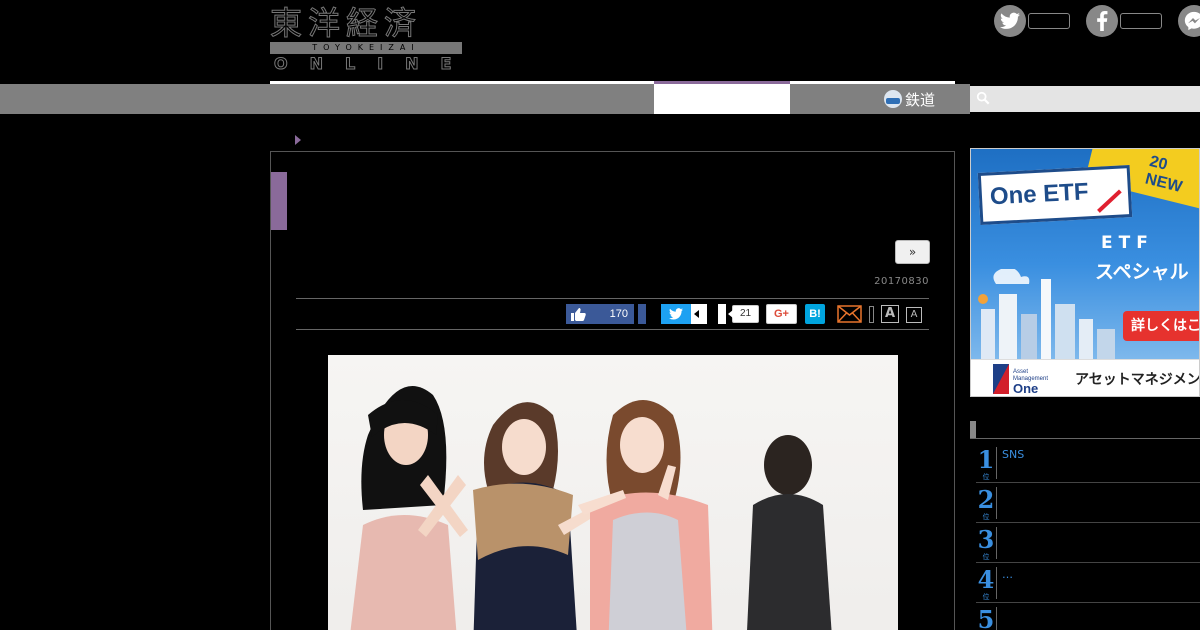 This screenshot has height=630, width=1200. I want to click on site-logo: 東洋経済 TOYOKEIZAI ONLINE, so click(367, 39).